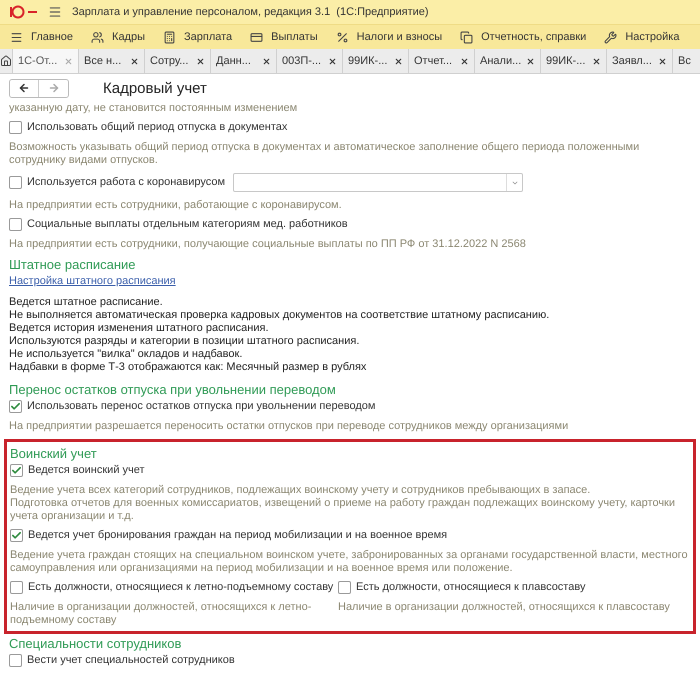 The image size is (700, 683). Describe the element at coordinates (238, 535) in the screenshot. I see `checkbox-label: Ведется учет бронирования граждан на период мобилизации и на военное время` at that location.